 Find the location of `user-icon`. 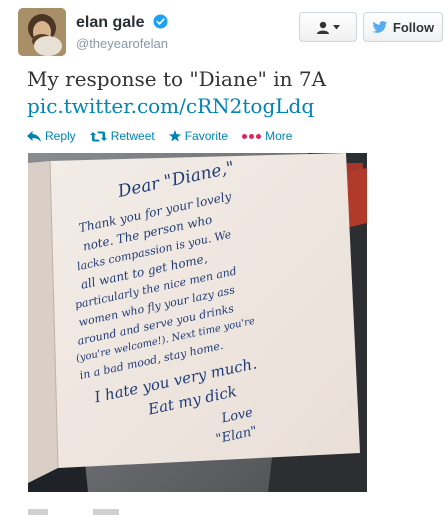

user-icon is located at coordinates (323, 27).